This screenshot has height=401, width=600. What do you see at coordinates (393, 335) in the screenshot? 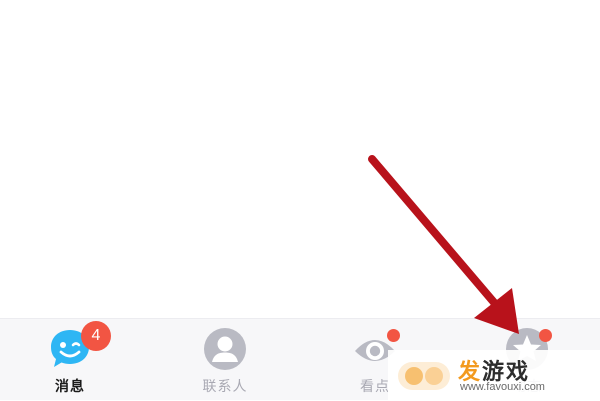
I see `discover-new-dot` at bounding box center [393, 335].